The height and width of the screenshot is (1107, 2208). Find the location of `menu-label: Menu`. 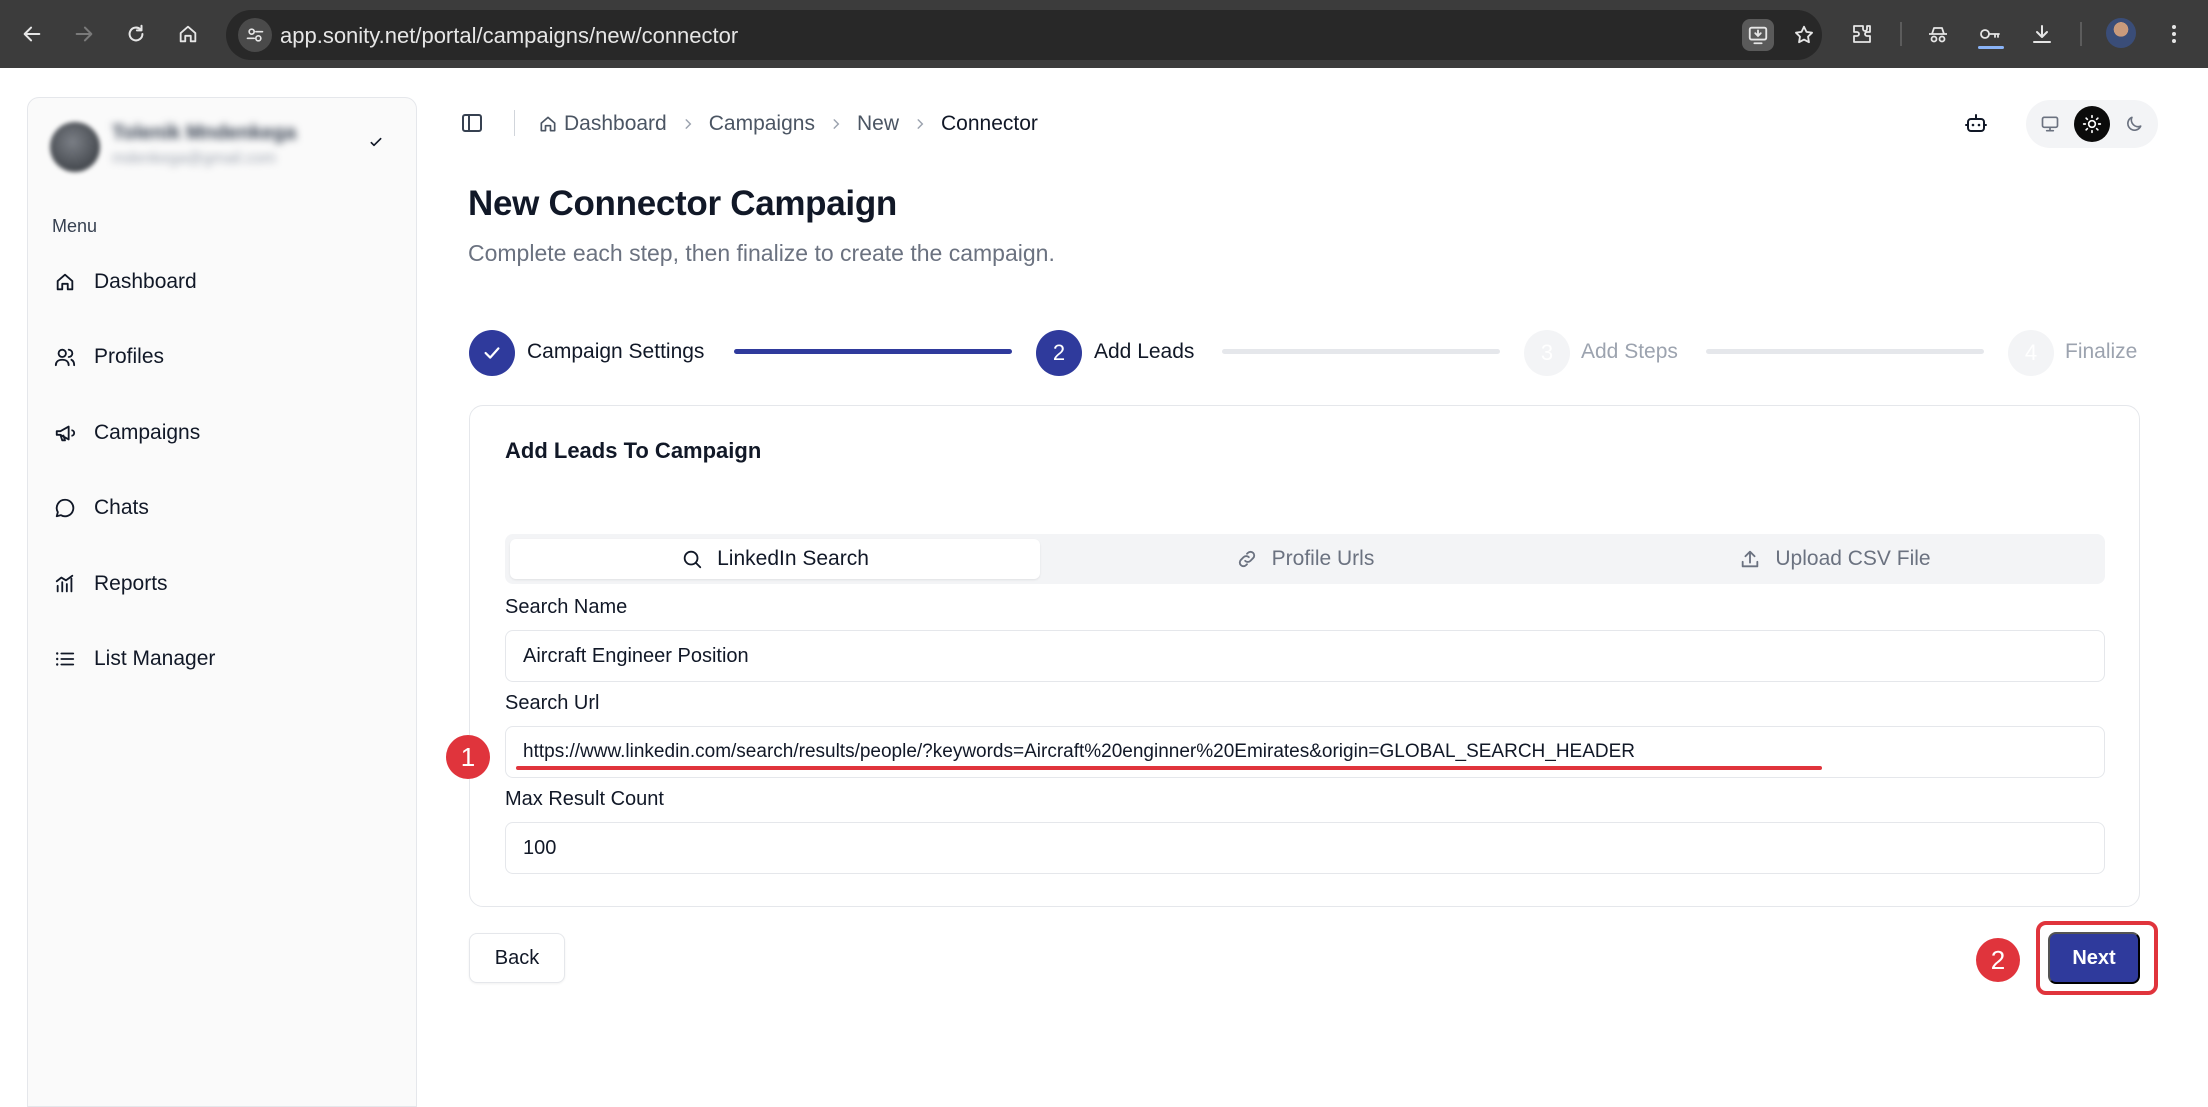

menu-label: Menu is located at coordinates (75, 226).